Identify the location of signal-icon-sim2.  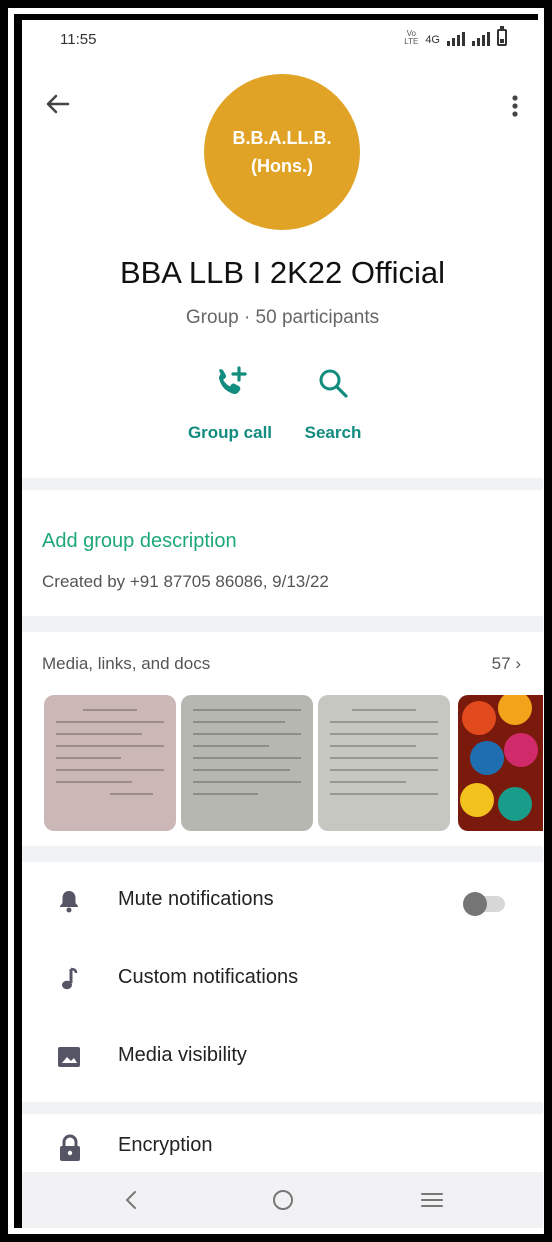
(481, 39).